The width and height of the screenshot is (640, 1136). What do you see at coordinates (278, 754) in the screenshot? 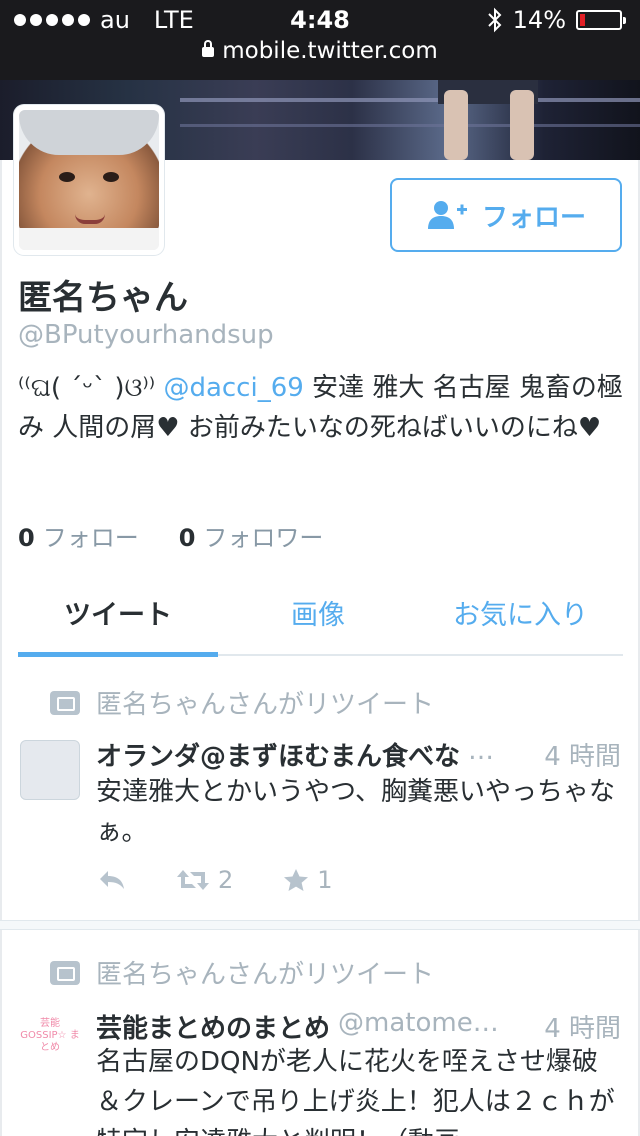
I see `tweet-author-name: オランダ@まずほむまん食べな` at bounding box center [278, 754].